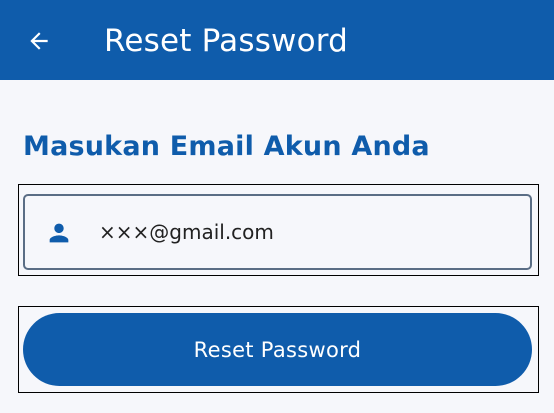 This screenshot has height=413, width=554. I want to click on back-button, so click(39, 41).